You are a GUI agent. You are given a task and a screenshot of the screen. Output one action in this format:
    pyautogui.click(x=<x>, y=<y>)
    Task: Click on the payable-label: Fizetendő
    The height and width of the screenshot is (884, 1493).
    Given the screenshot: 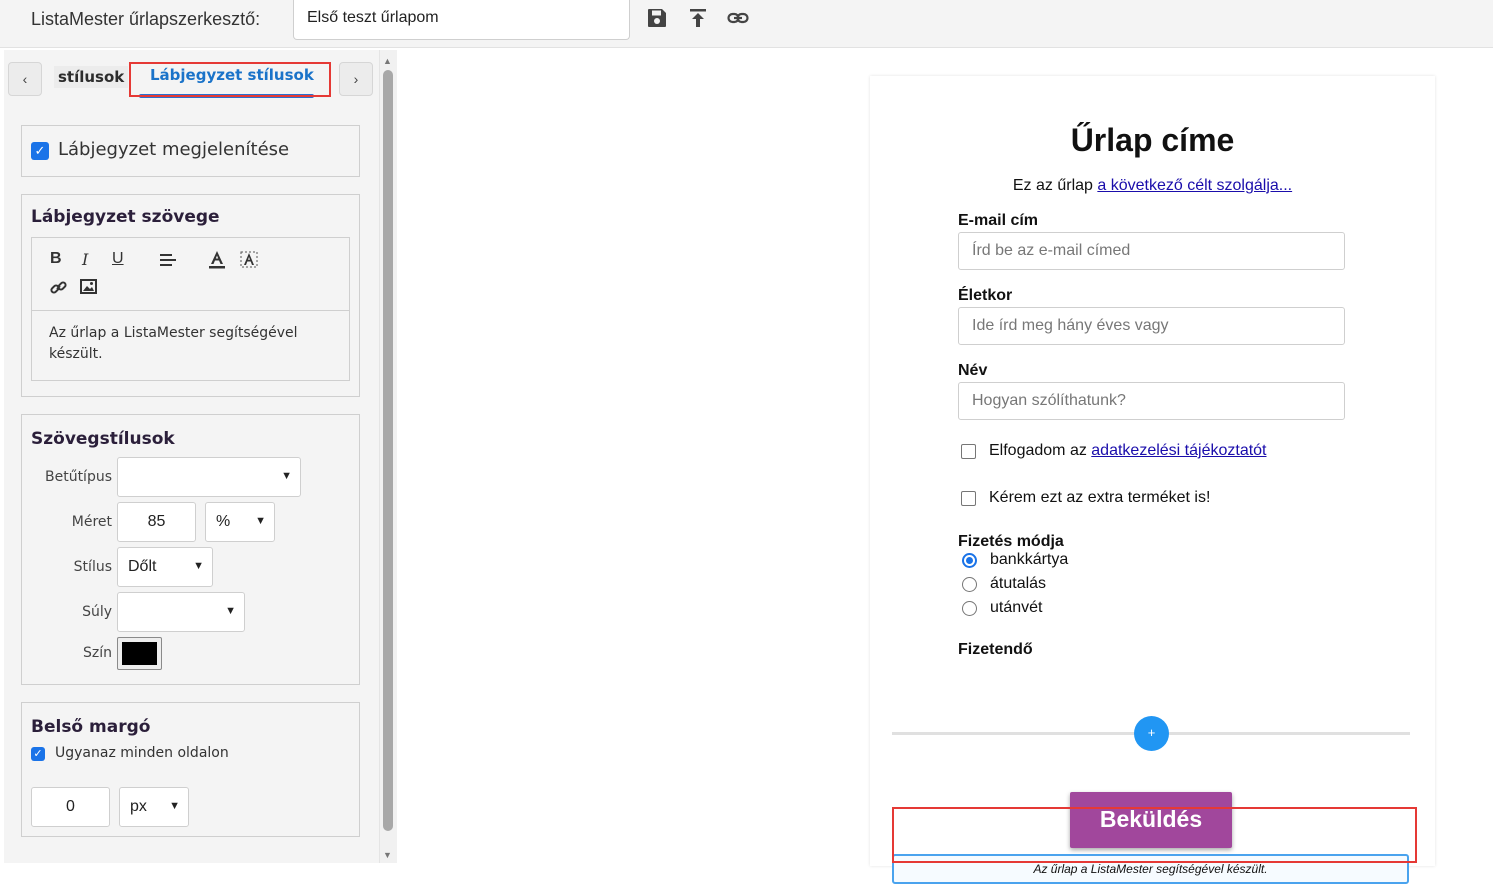 What is the action you would take?
    pyautogui.click(x=995, y=649)
    